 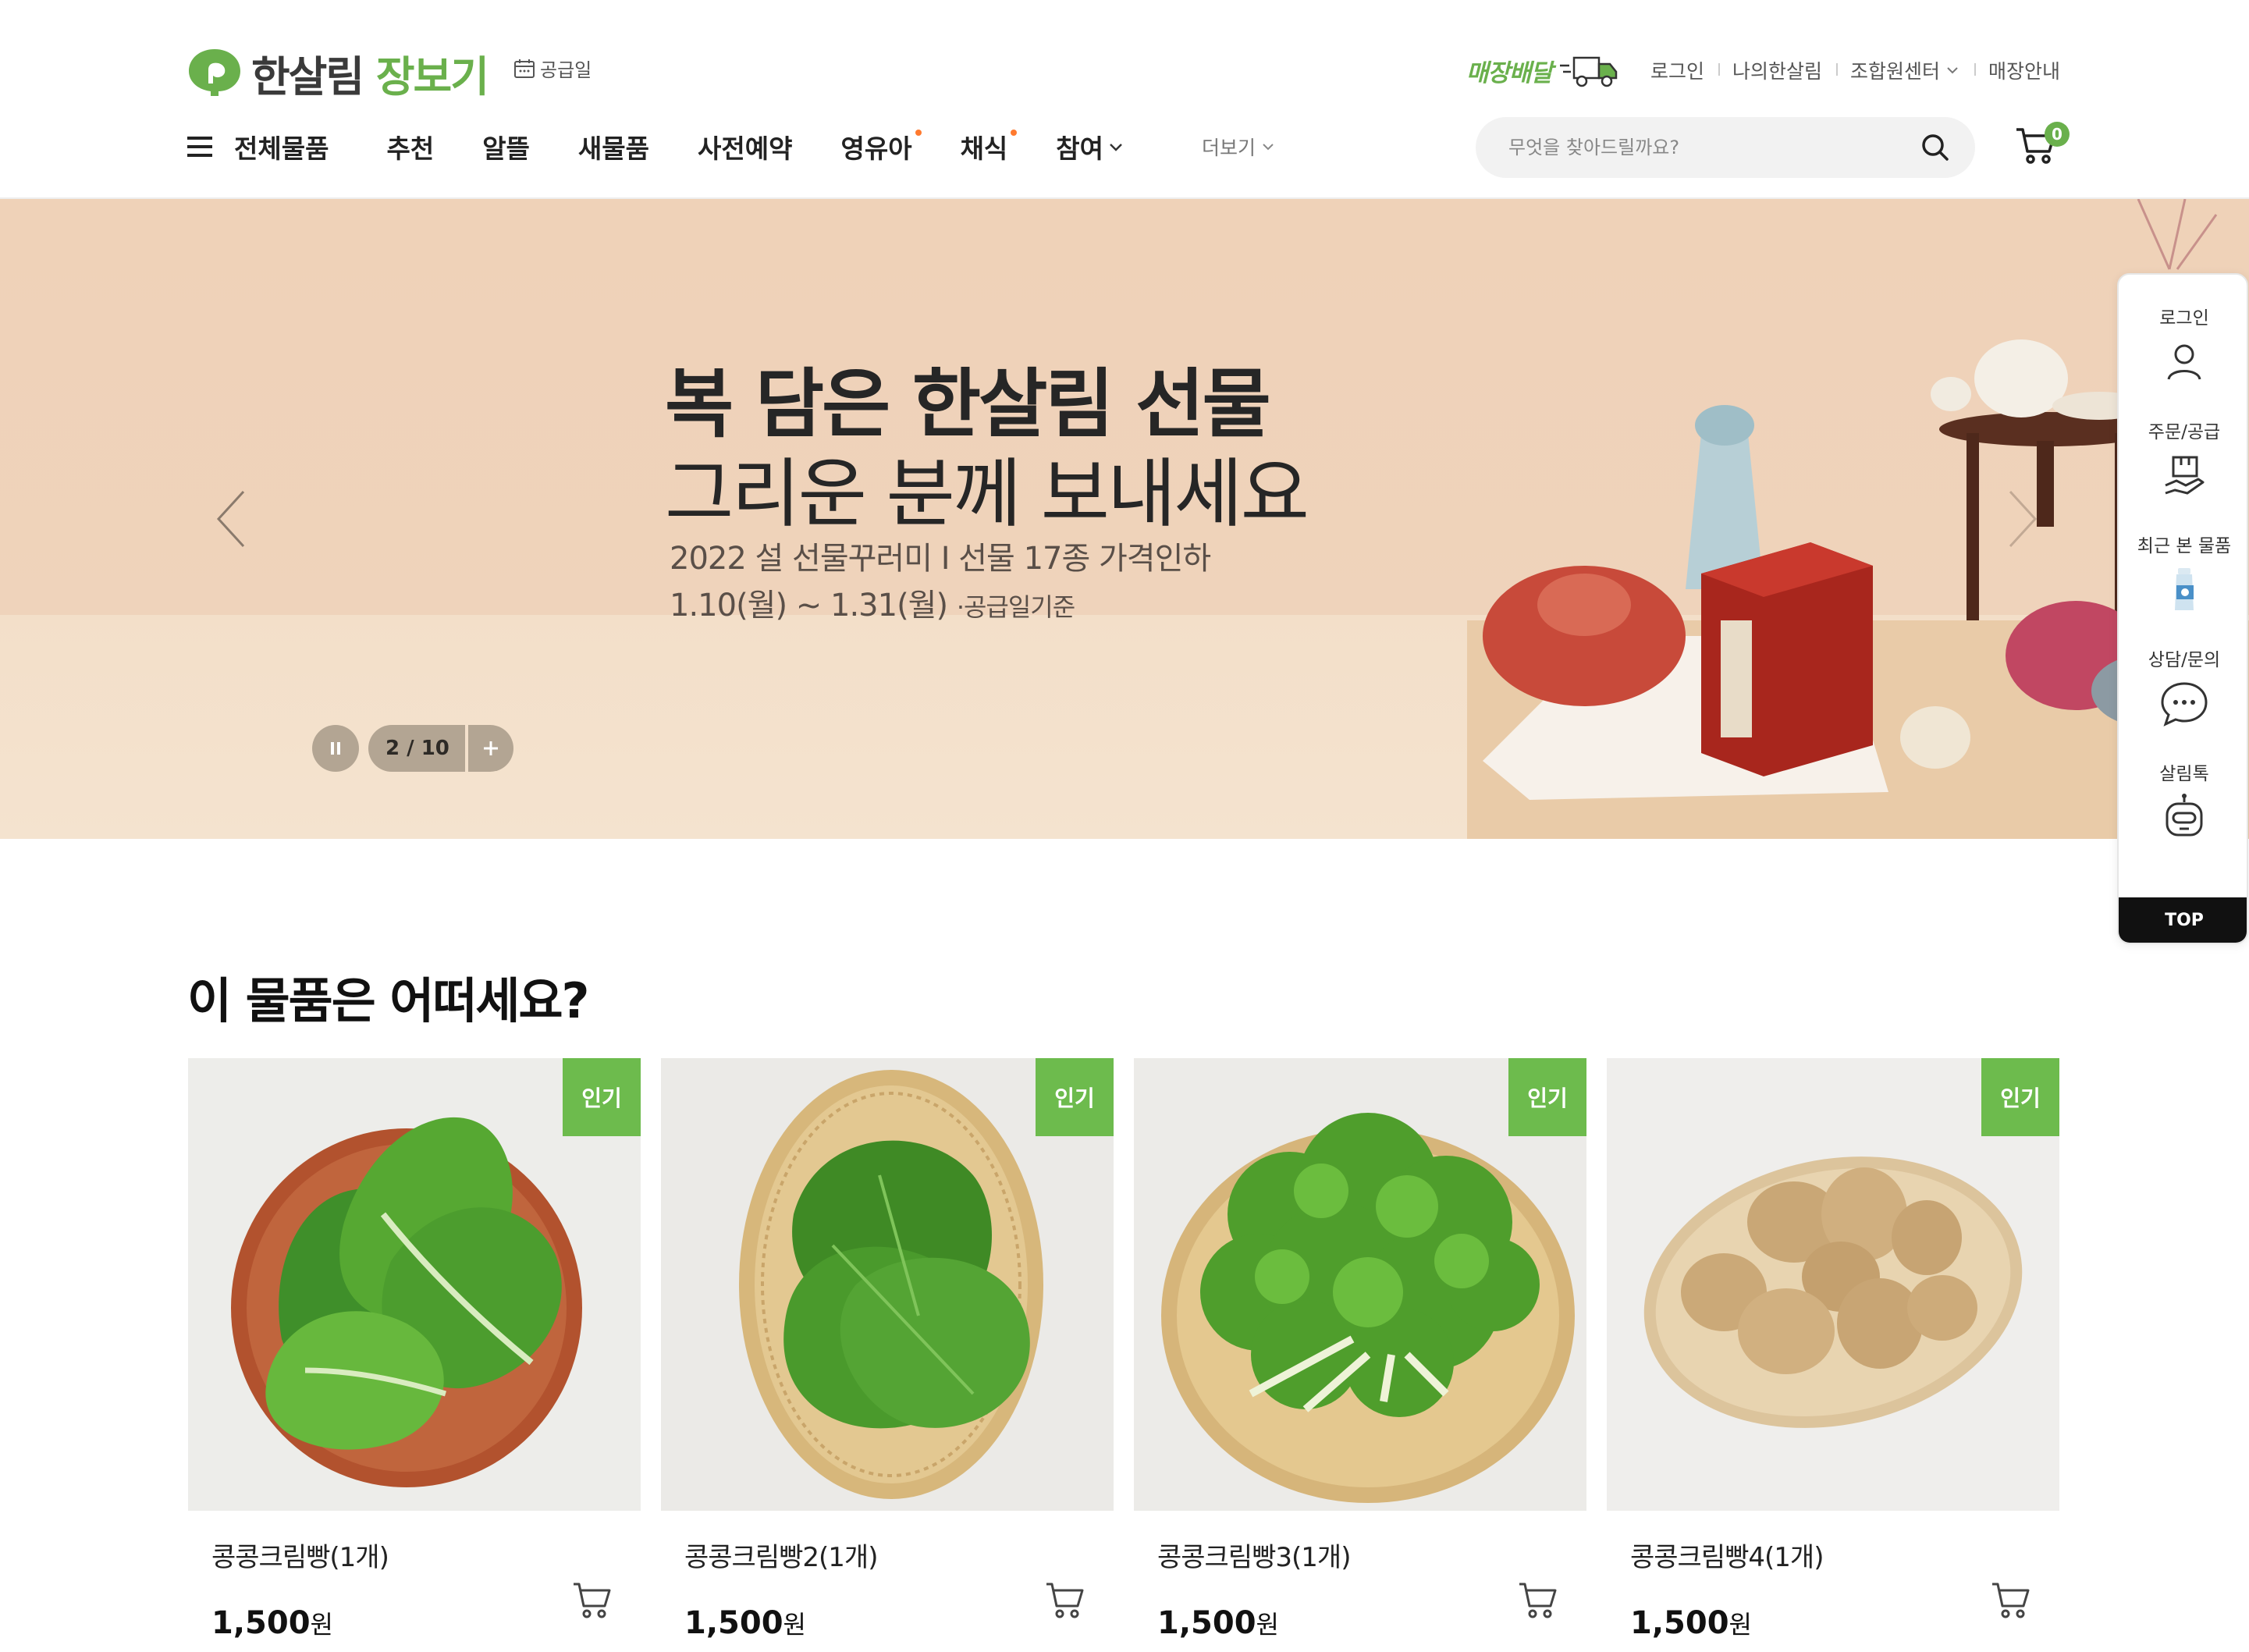 I want to click on chevron-right-icon, so click(x=2023, y=519).